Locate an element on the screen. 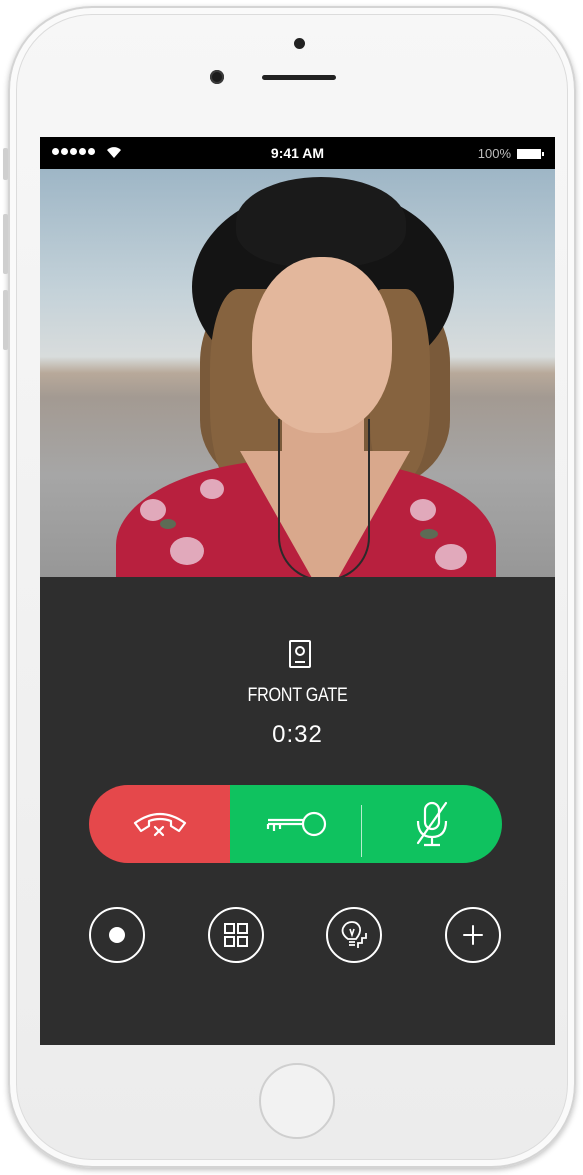 The height and width of the screenshot is (1175, 583). mic-muted-icon is located at coordinates (432, 824).